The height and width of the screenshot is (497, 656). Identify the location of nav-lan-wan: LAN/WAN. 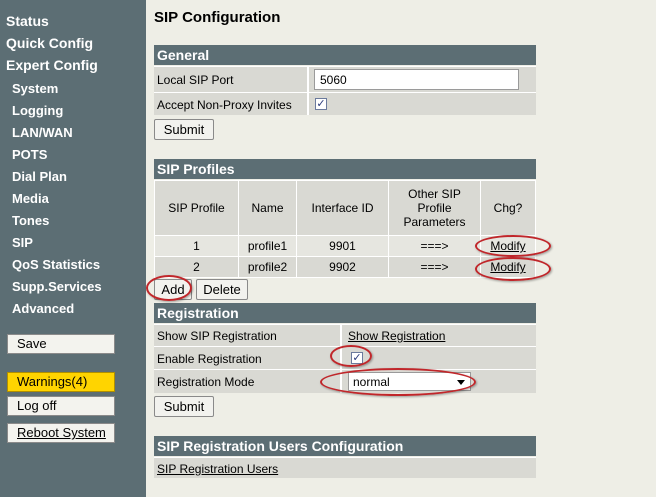
(42, 132).